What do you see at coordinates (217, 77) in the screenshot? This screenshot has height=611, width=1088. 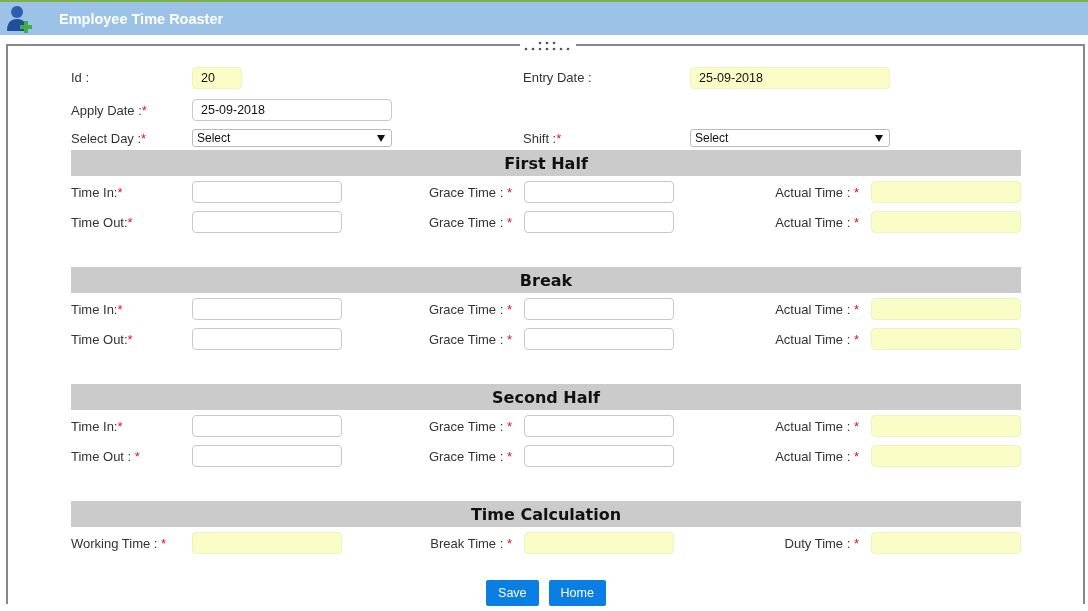 I see `readonly-field: 20` at bounding box center [217, 77].